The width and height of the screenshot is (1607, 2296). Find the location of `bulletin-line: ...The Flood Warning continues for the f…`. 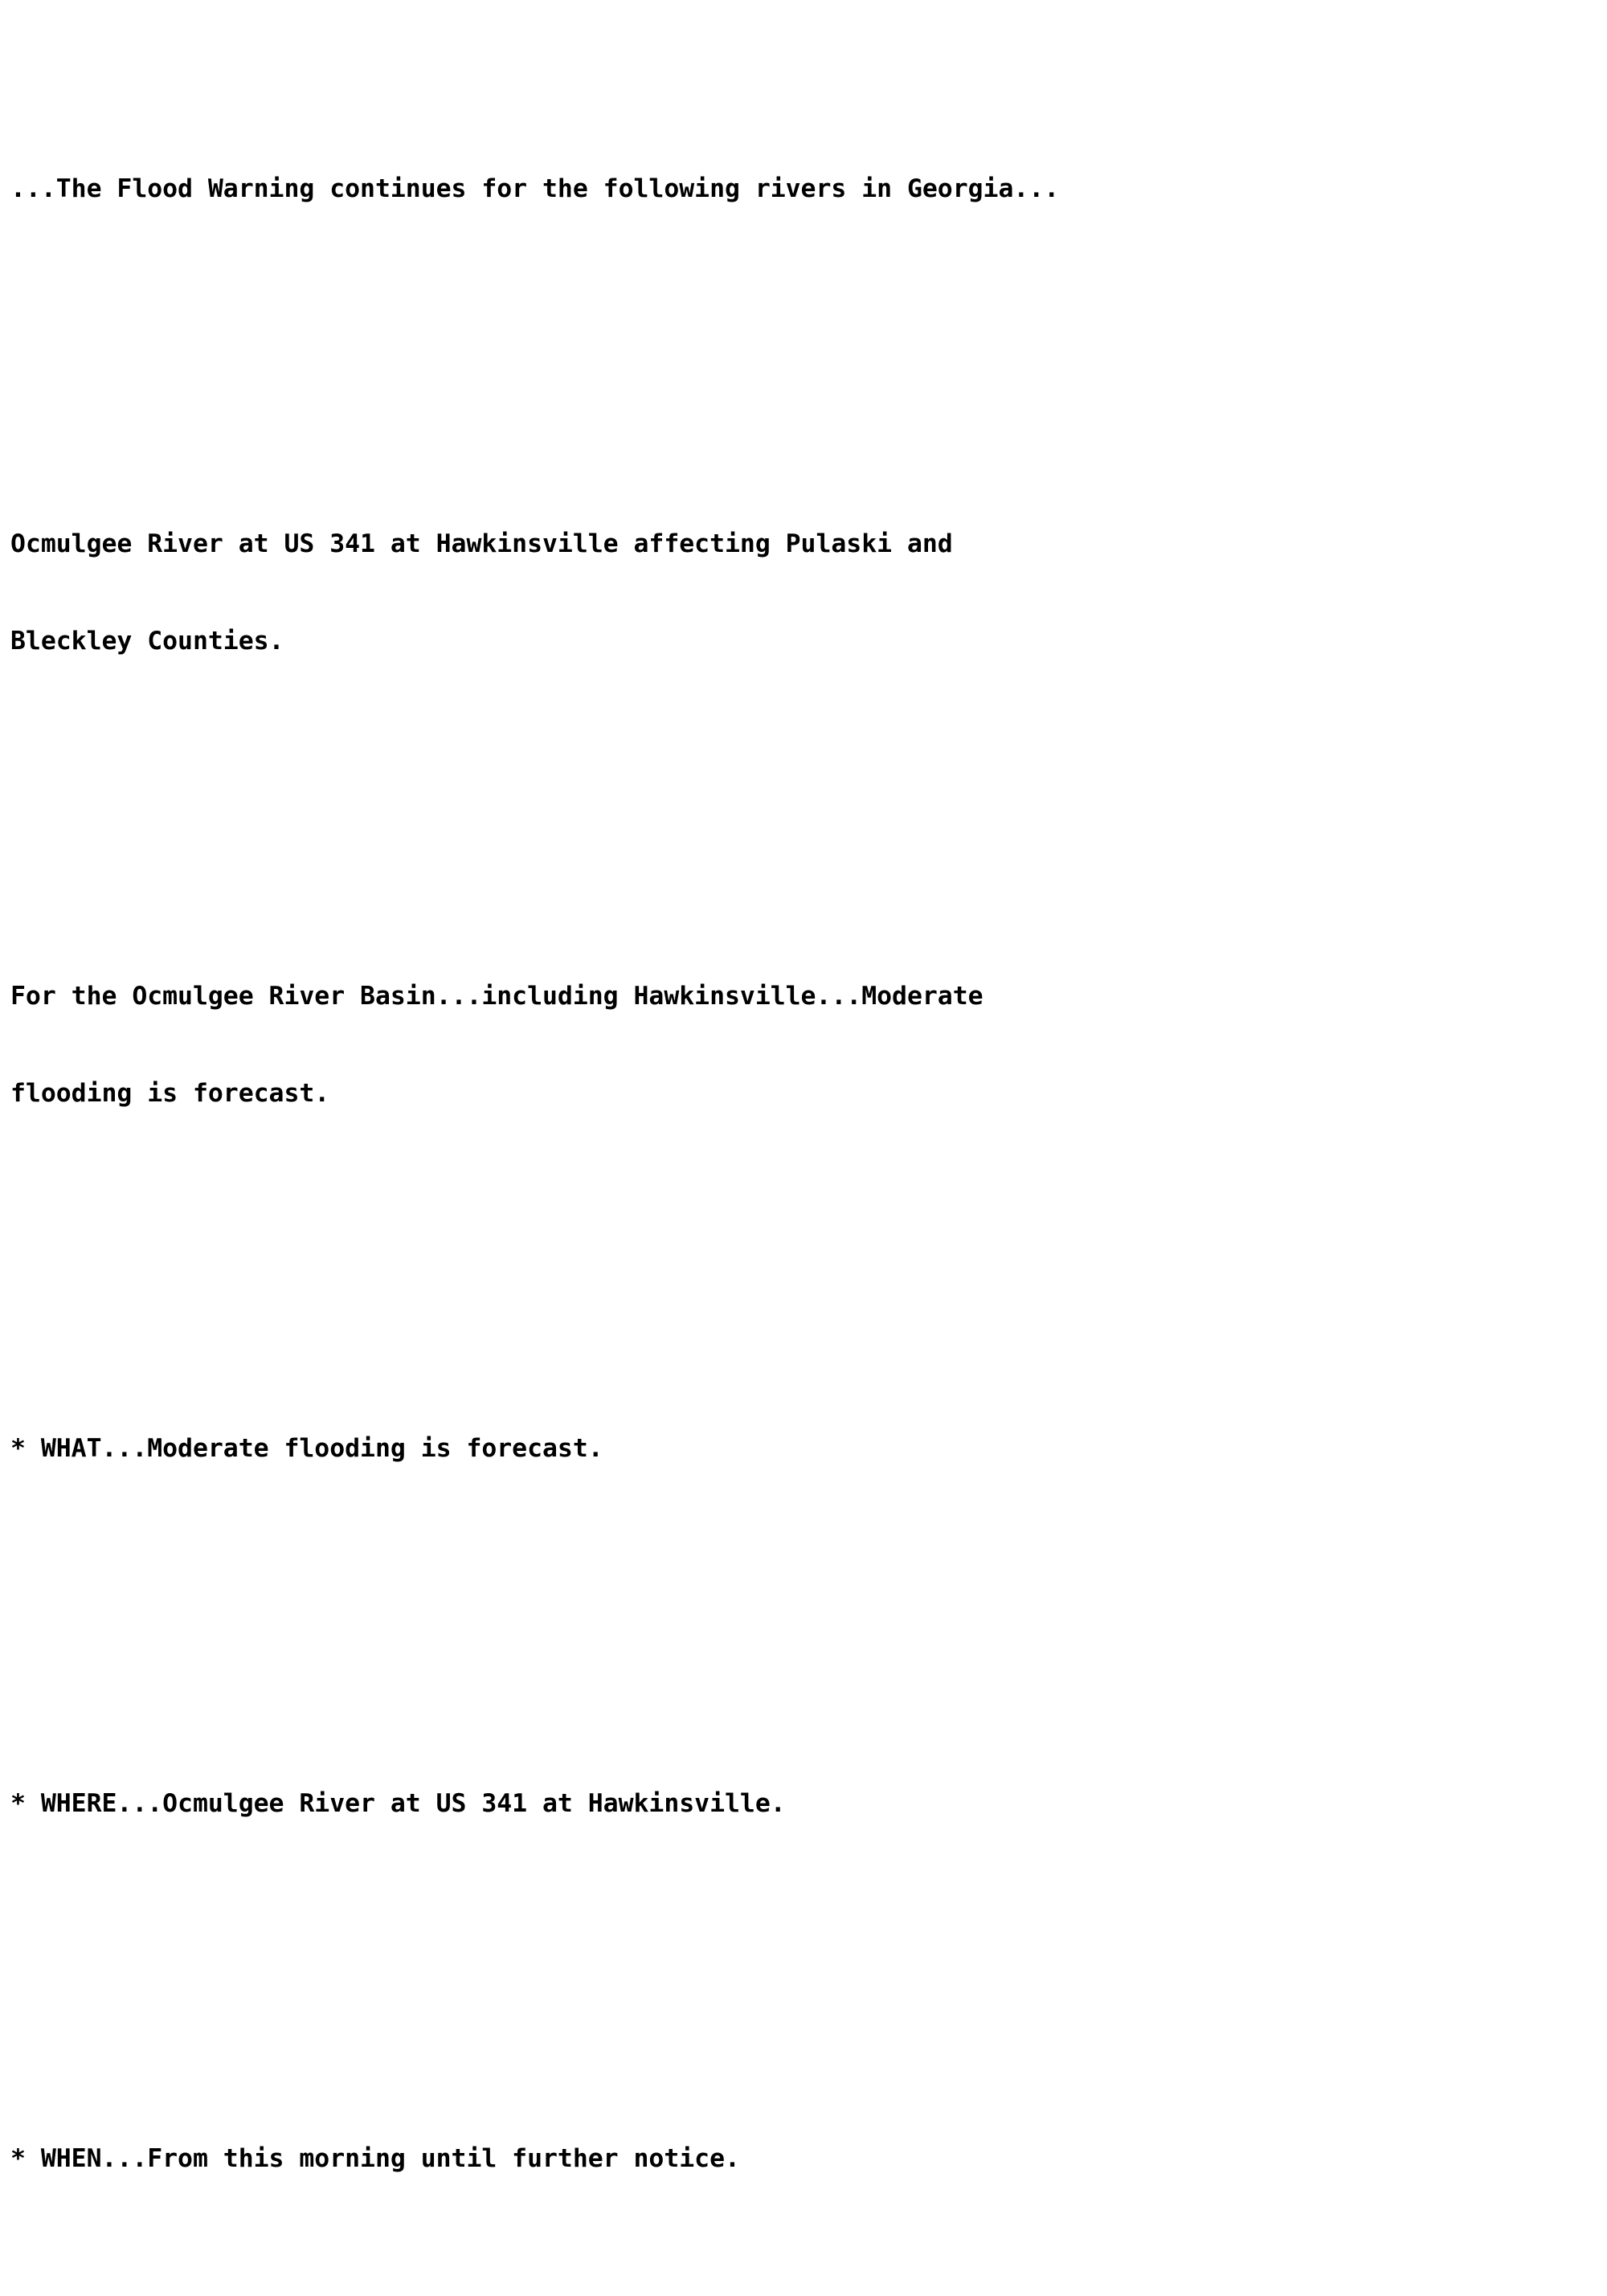

bulletin-line: ...The Flood Warning continues for the f… is located at coordinates (535, 189).